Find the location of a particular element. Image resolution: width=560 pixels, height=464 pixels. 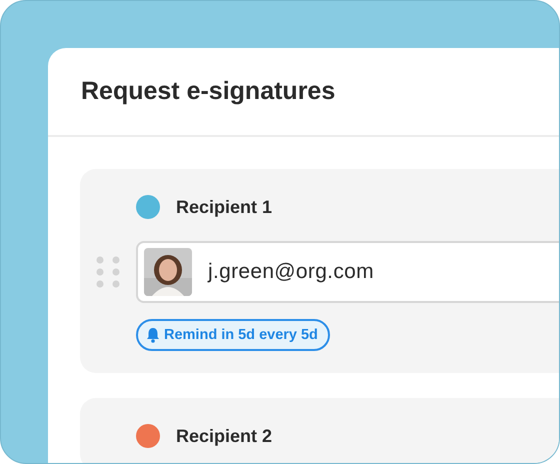

email-field: j.green@org.com is located at coordinates (347, 272).